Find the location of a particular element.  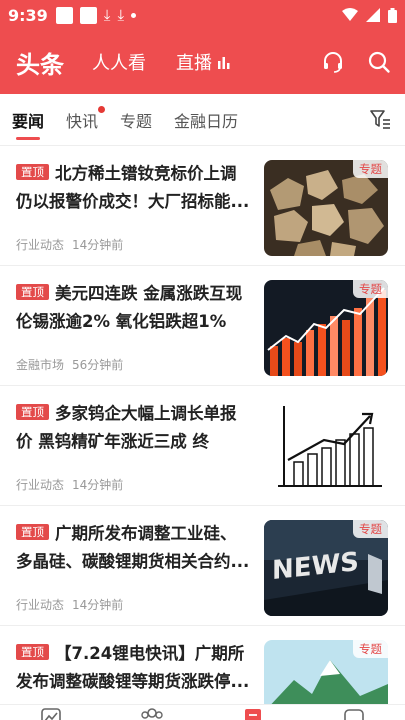

app-header: 头条 人人看 直播 is located at coordinates (202, 62).